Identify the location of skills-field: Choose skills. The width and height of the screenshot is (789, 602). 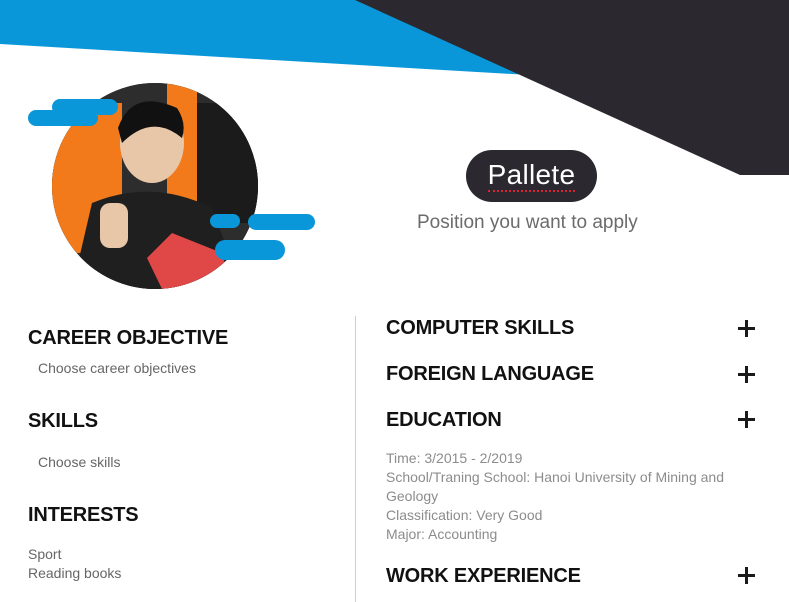
(79, 462).